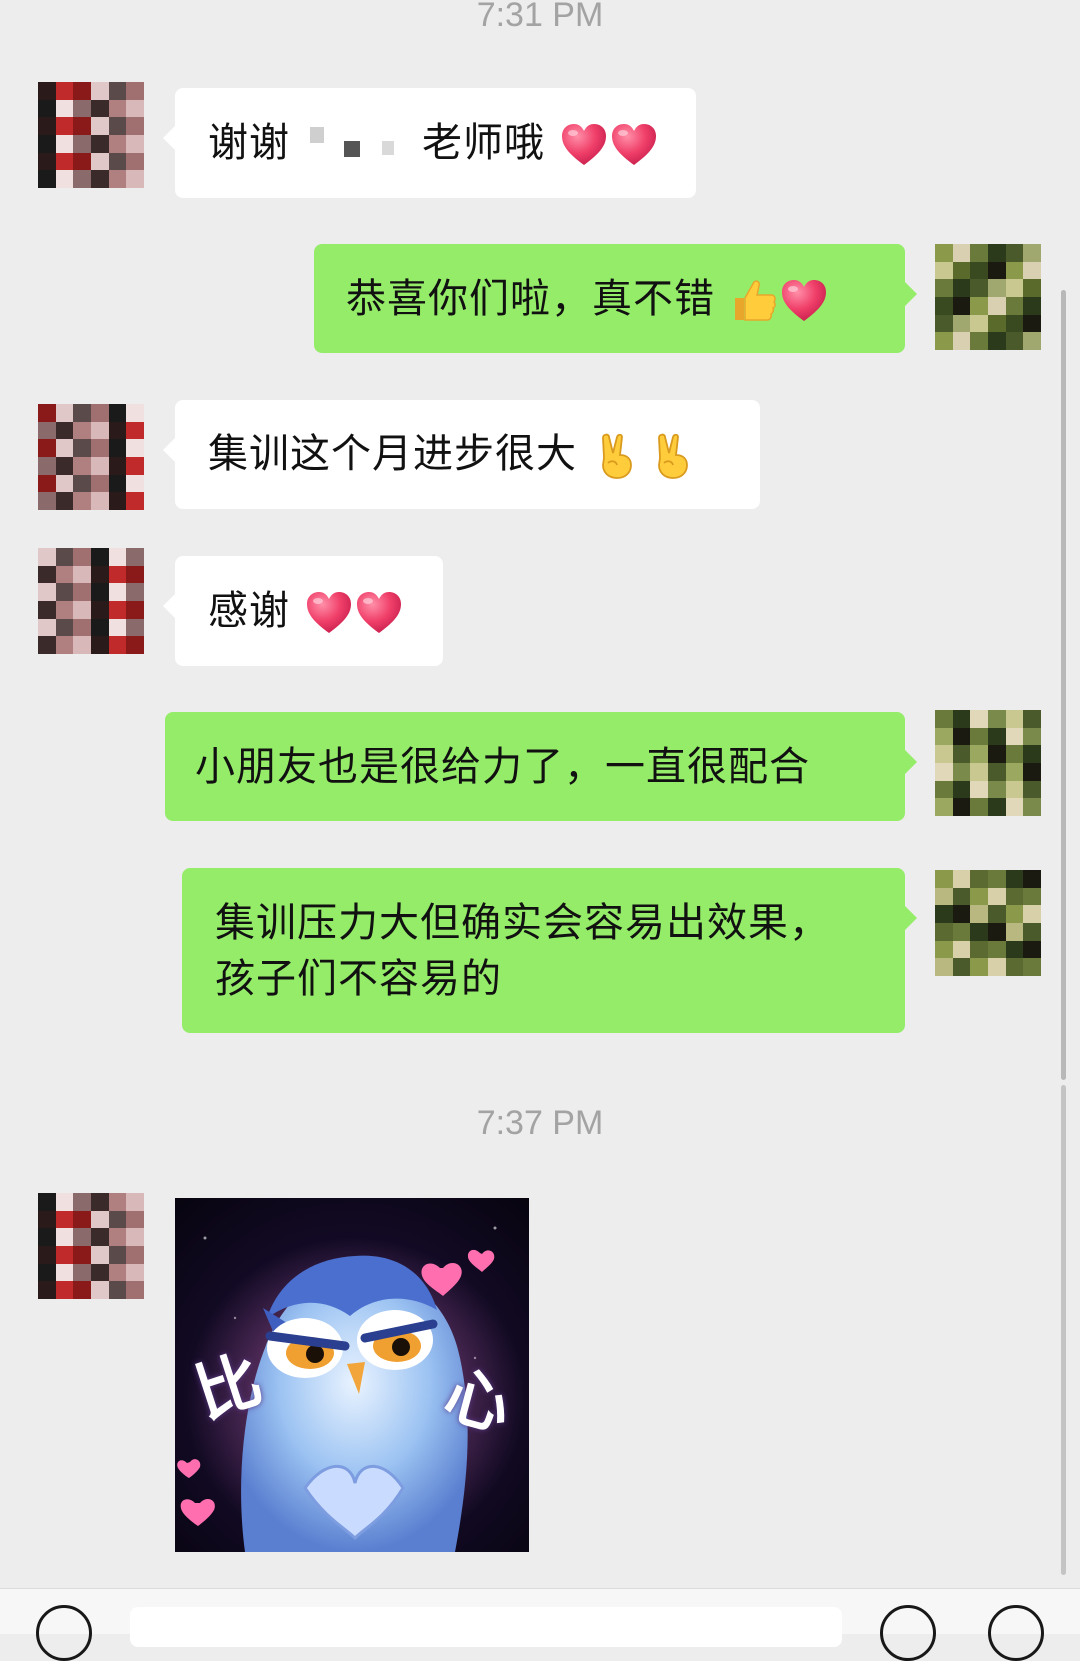 Image resolution: width=1080 pixels, height=1661 pixels. What do you see at coordinates (1016, 1633) in the screenshot?
I see `plus-icon` at bounding box center [1016, 1633].